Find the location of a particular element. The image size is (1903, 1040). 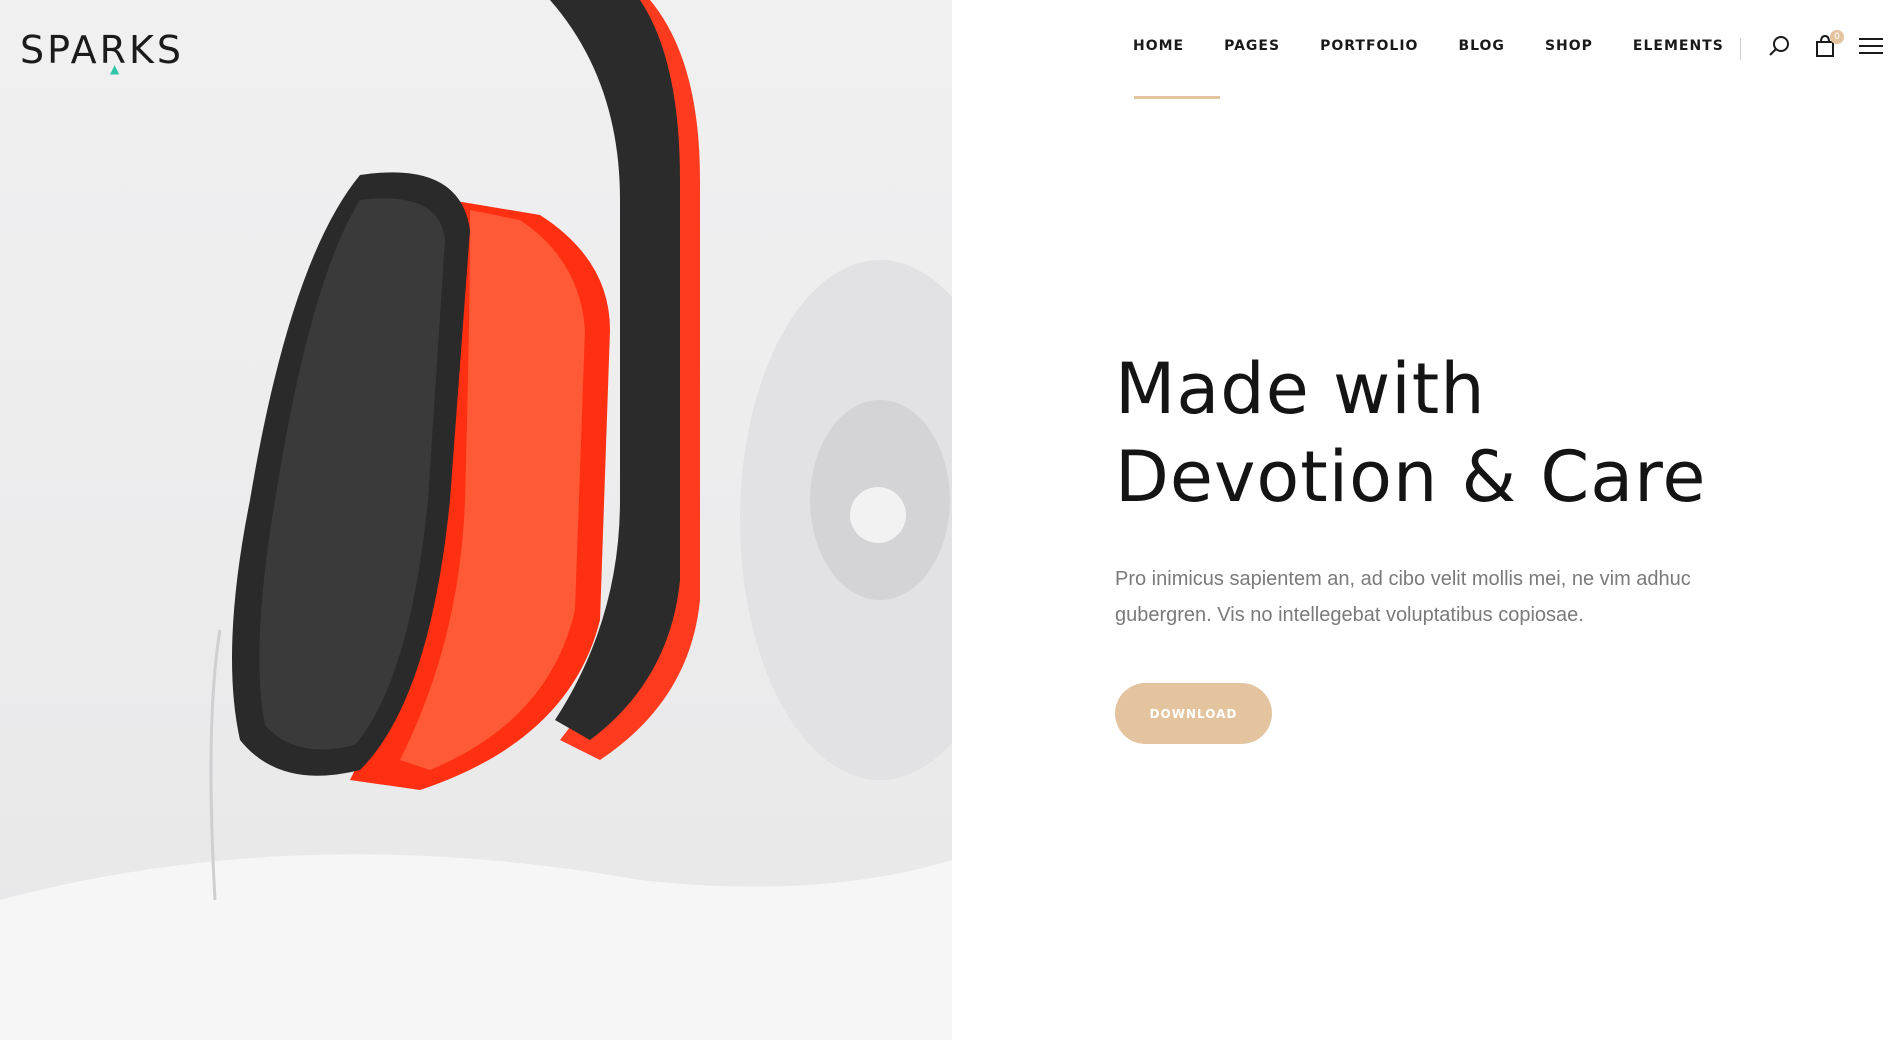

download-button: DOWNLOAD is located at coordinates (1193, 713).